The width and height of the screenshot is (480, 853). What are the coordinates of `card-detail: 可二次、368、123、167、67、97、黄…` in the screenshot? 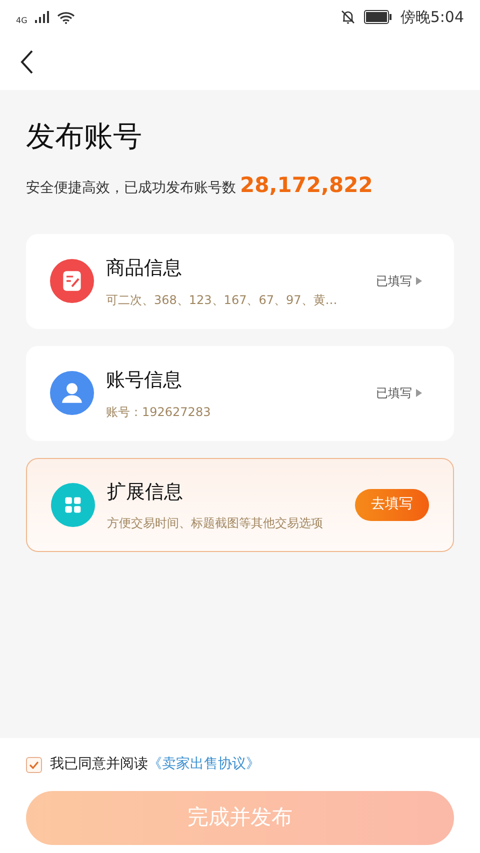 It's located at (222, 300).